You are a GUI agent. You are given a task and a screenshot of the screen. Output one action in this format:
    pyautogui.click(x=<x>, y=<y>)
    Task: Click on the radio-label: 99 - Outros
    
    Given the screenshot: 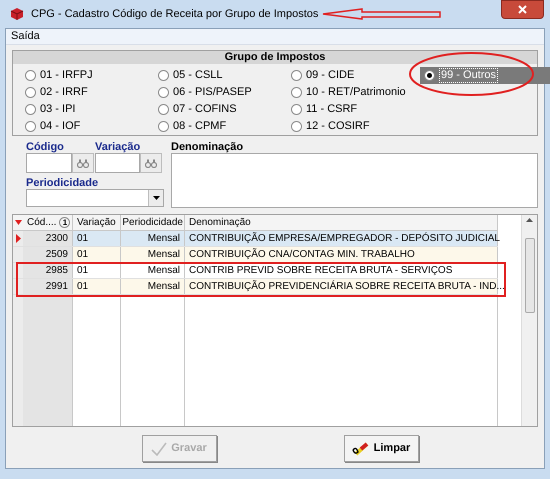 What is the action you would take?
    pyautogui.click(x=468, y=75)
    